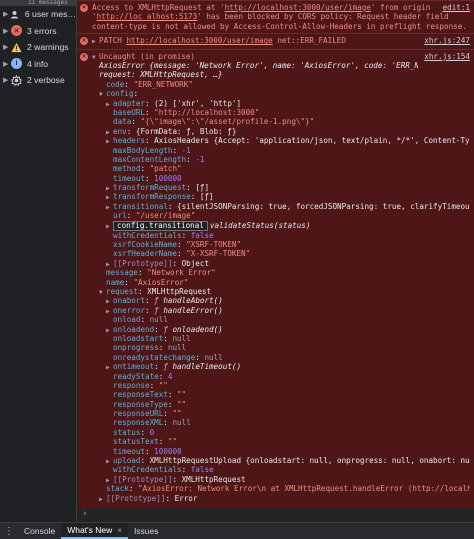 The image size is (474, 539). I want to click on prop-onloadend: ▶ onloadend: ƒ onloadend(), so click(281, 329).